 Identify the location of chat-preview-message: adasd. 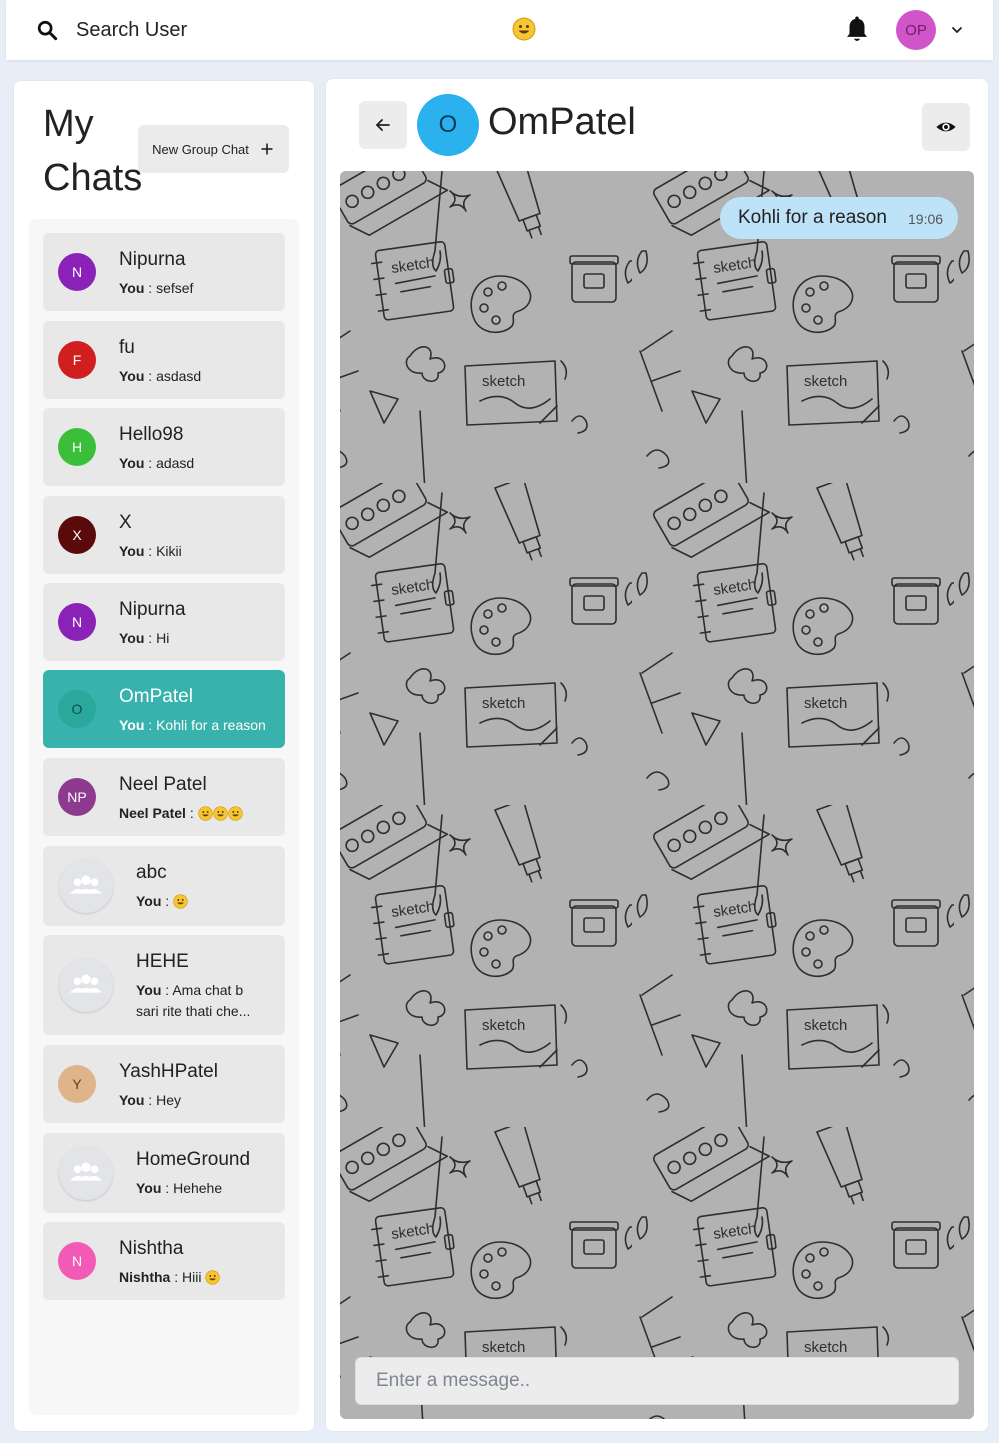
(175, 463).